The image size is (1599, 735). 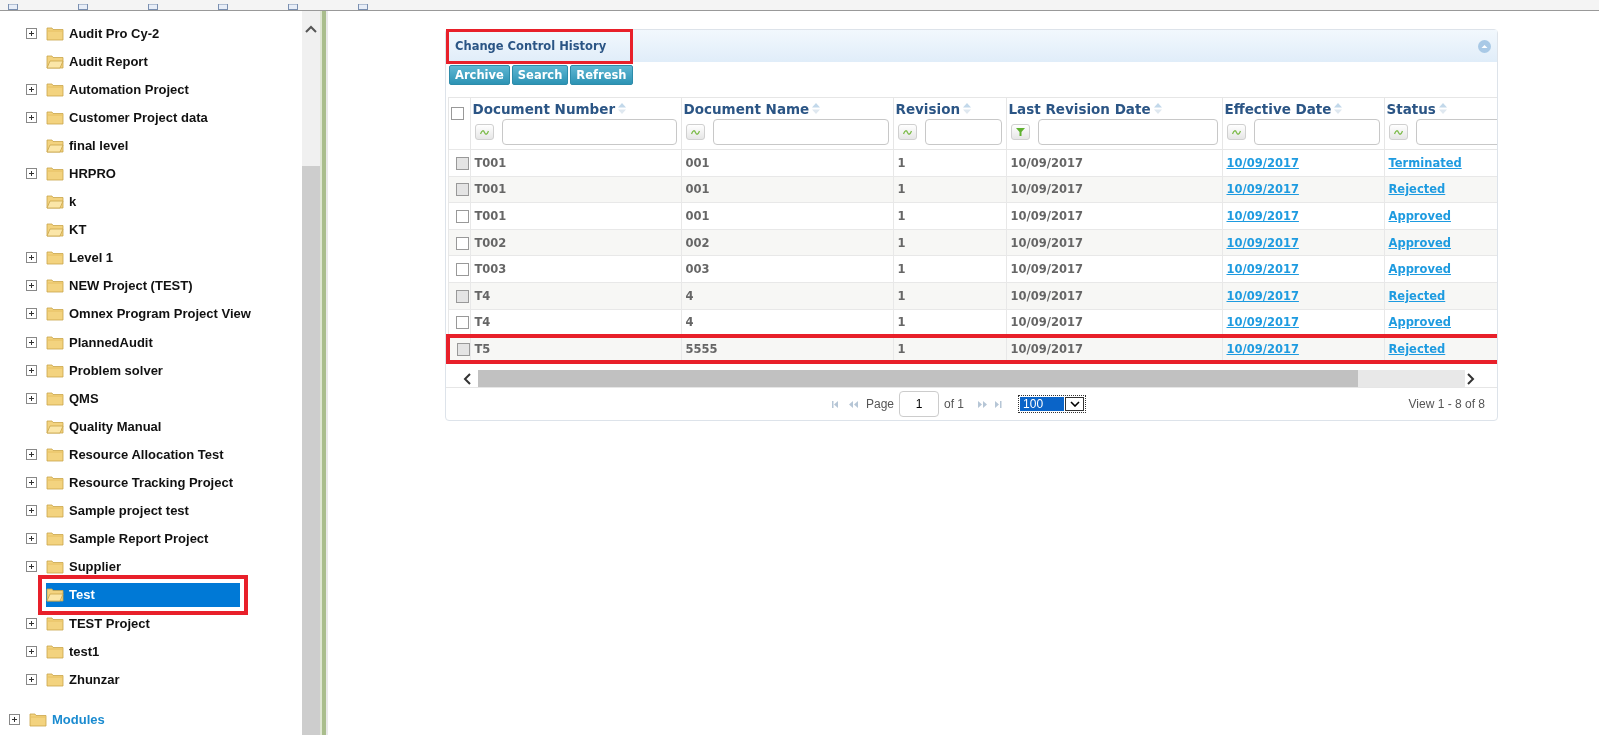 What do you see at coordinates (79, 719) in the screenshot?
I see `tree-item-label: Modules` at bounding box center [79, 719].